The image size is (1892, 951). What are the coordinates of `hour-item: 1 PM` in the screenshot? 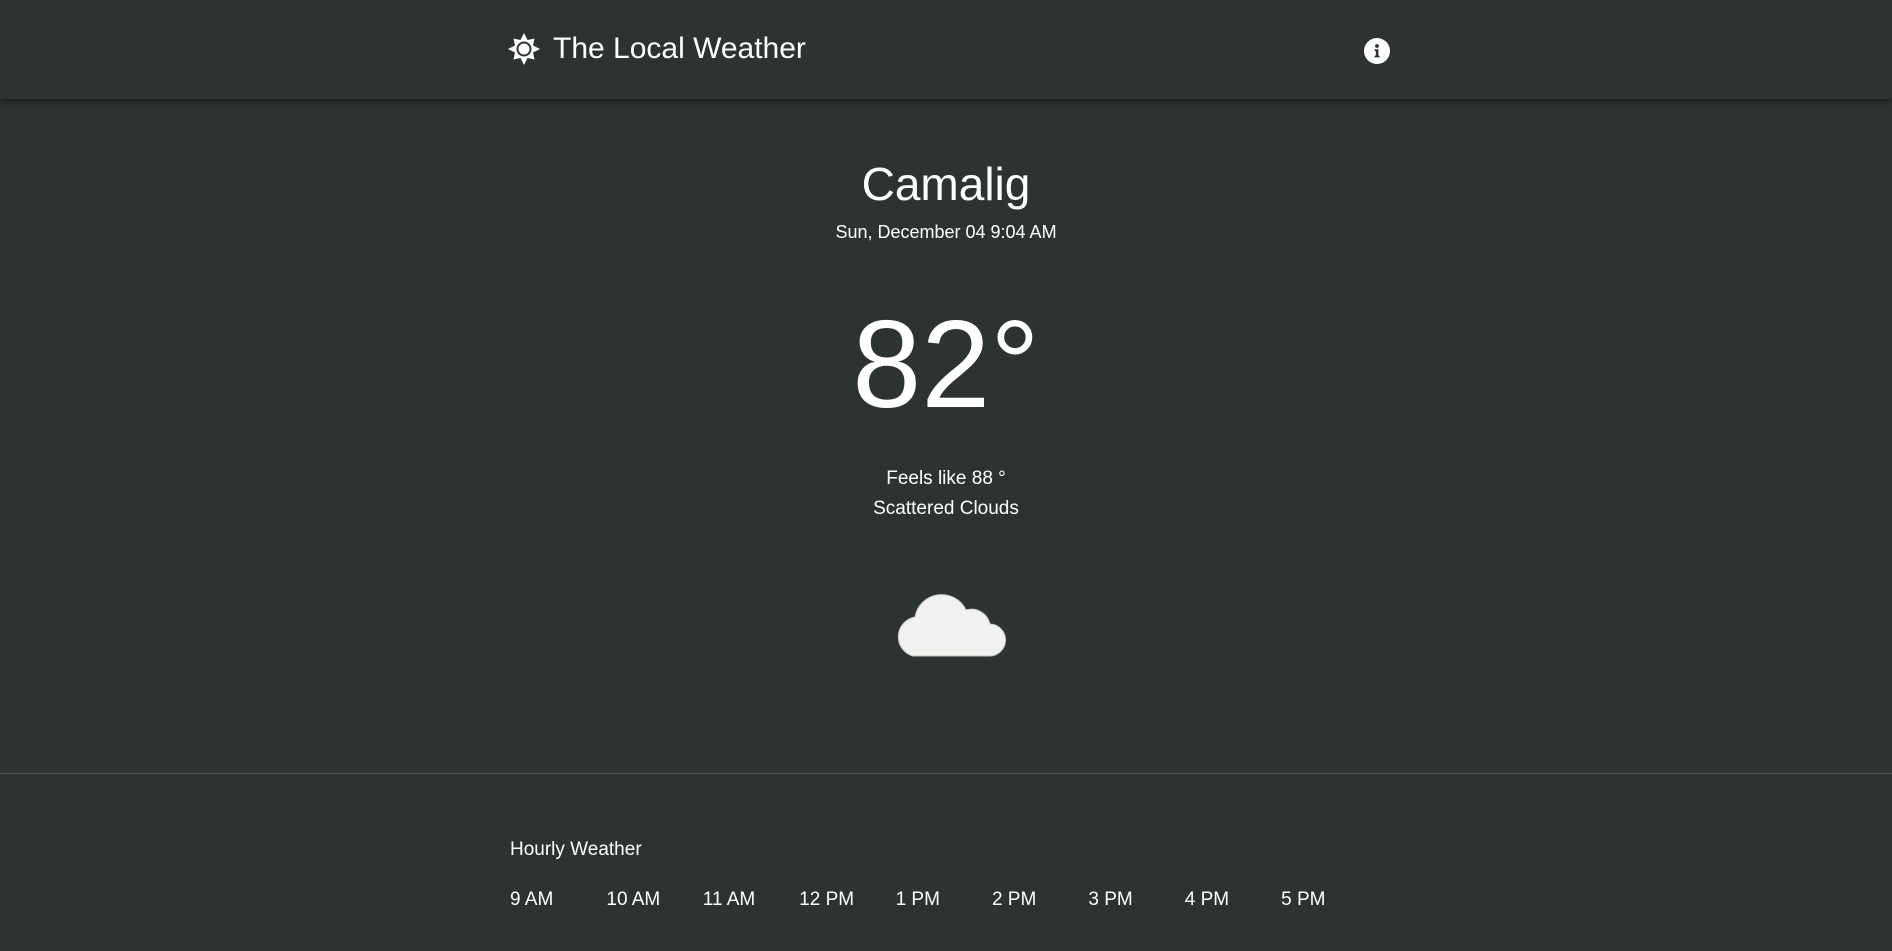 It's located at (944, 900).